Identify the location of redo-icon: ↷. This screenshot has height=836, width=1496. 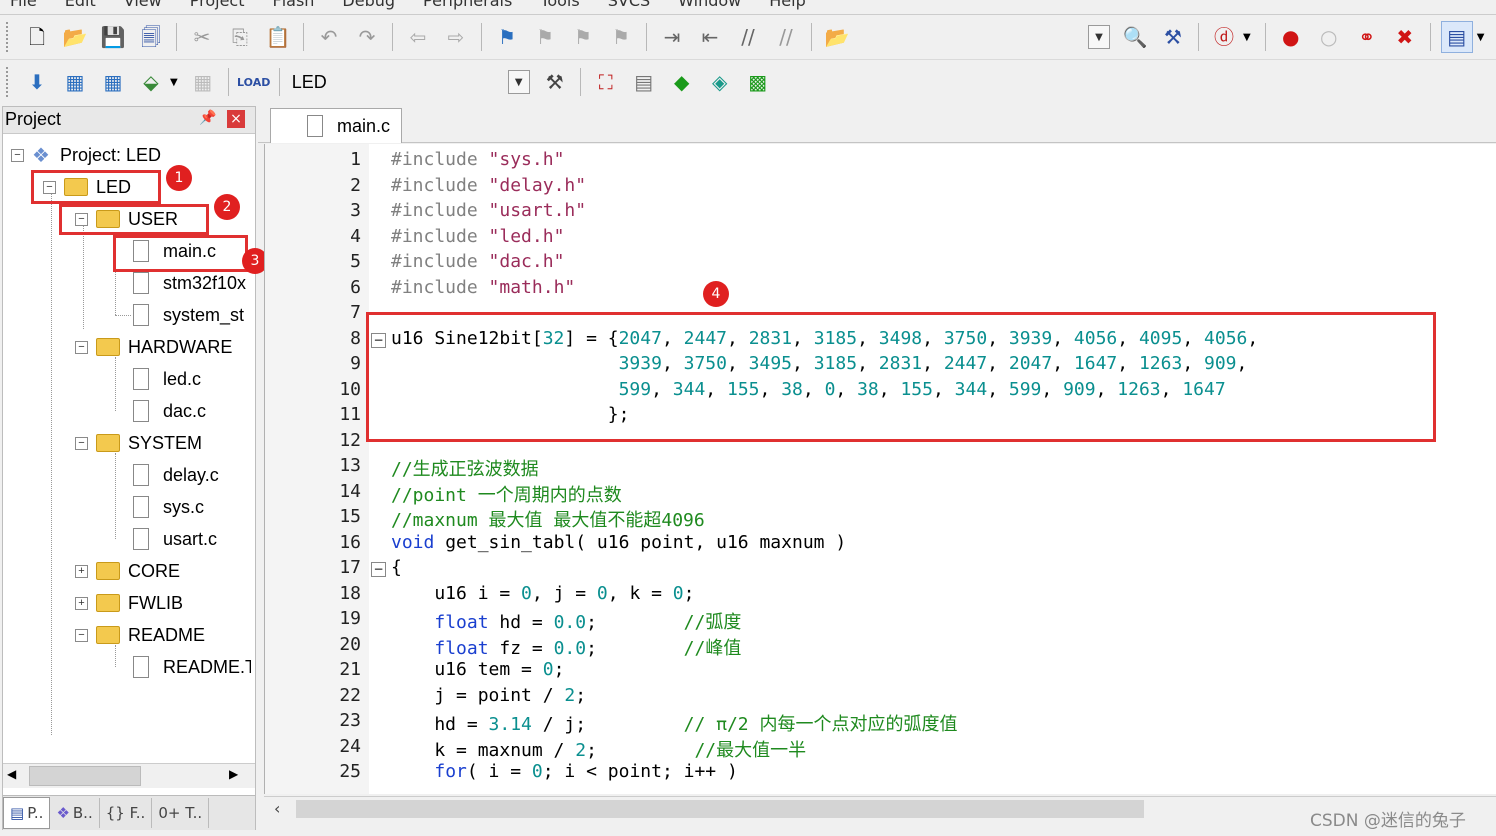
(367, 37).